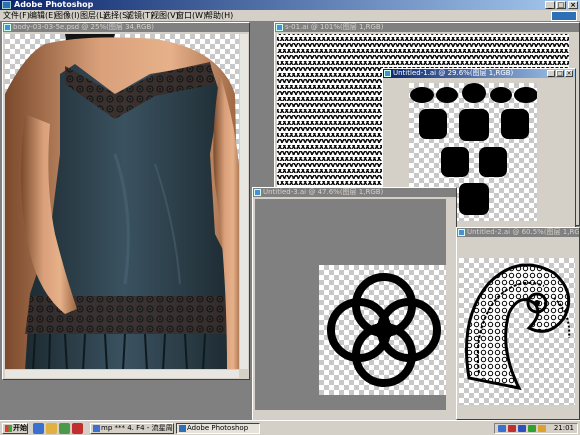 This screenshot has height=435, width=580. Describe the element at coordinates (8, 428) in the screenshot. I see `windows-flag-icon` at that location.